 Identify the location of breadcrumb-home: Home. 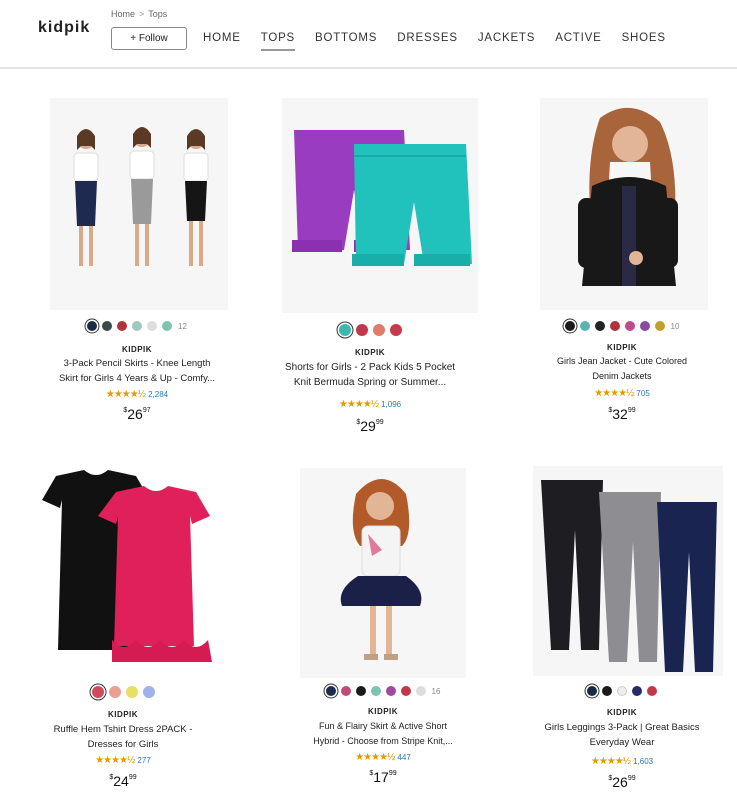
(123, 14).